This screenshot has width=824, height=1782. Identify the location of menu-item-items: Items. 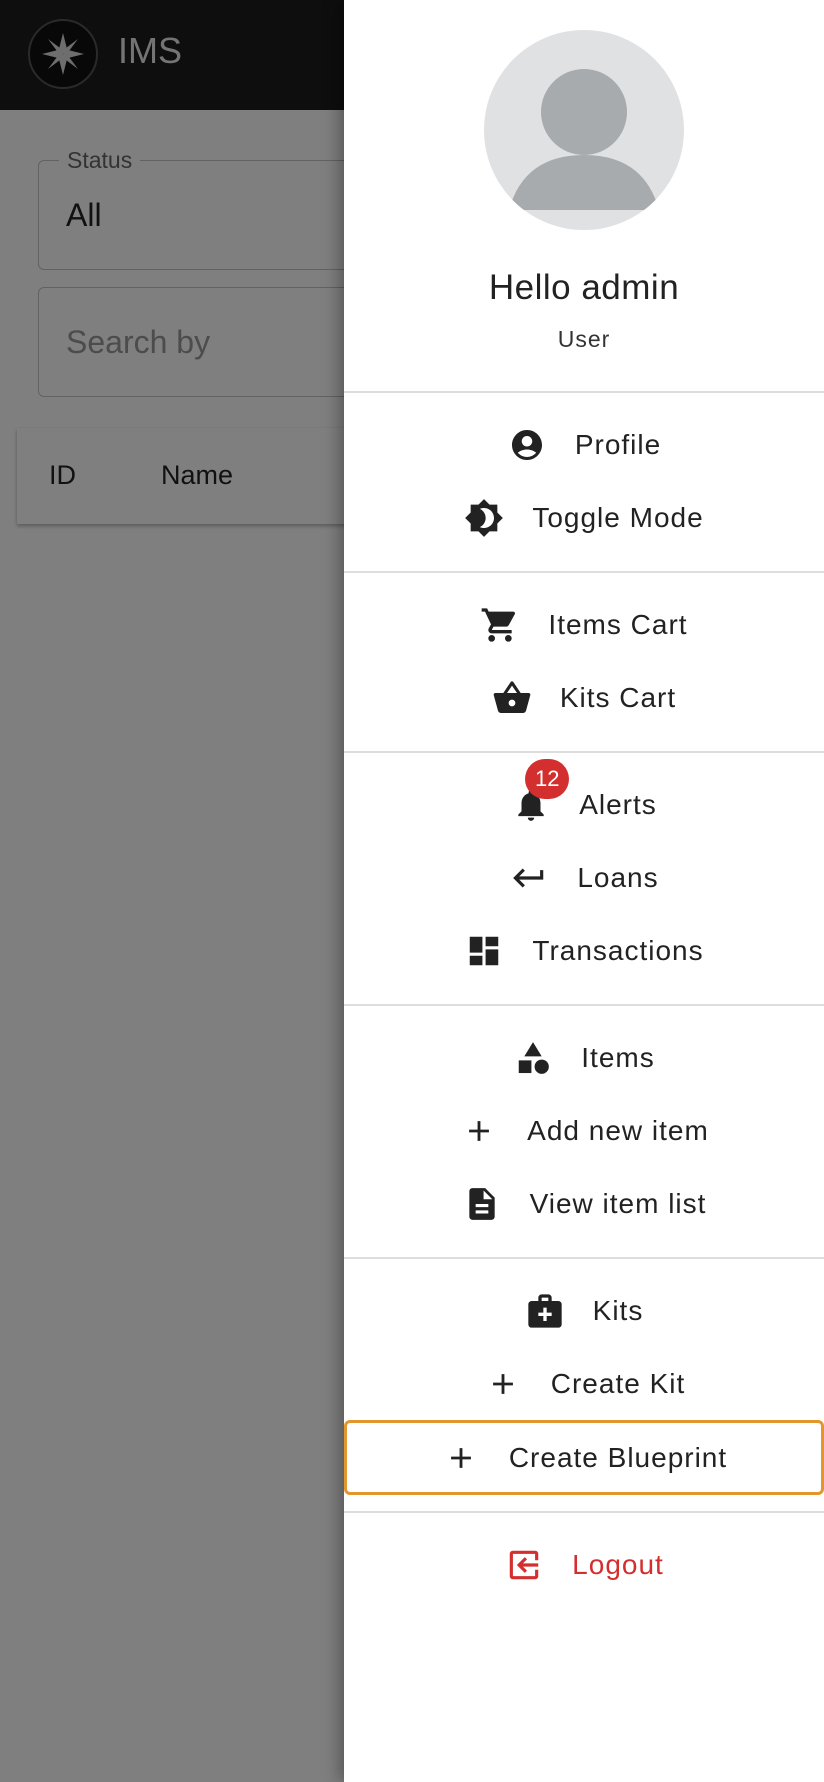
(584, 1058).